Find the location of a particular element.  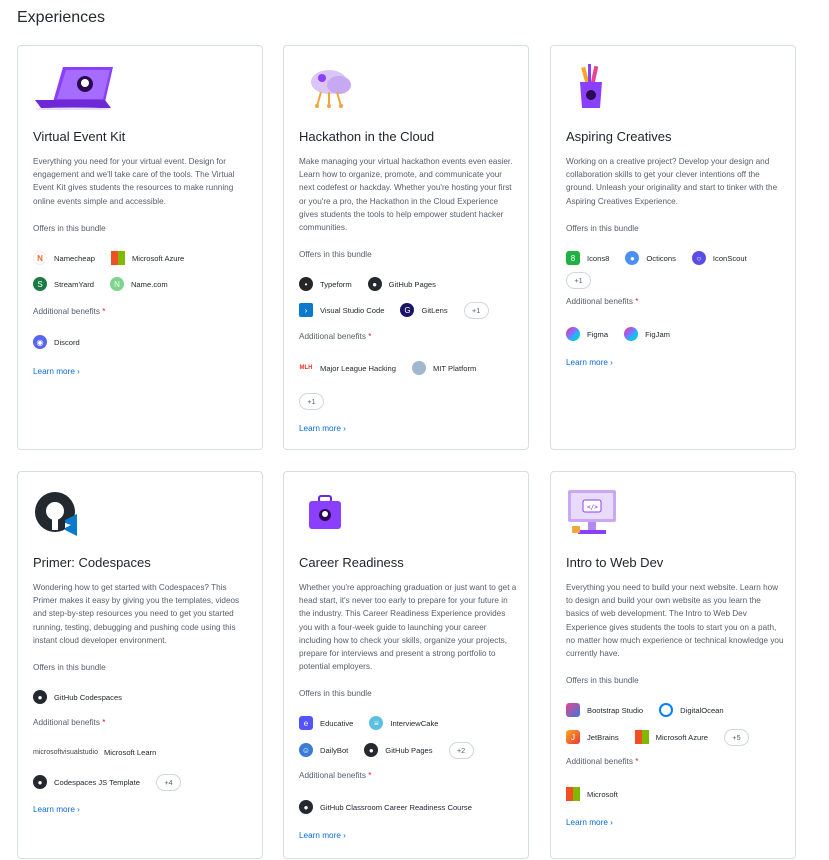

name-com-icon: N is located at coordinates (116, 284).